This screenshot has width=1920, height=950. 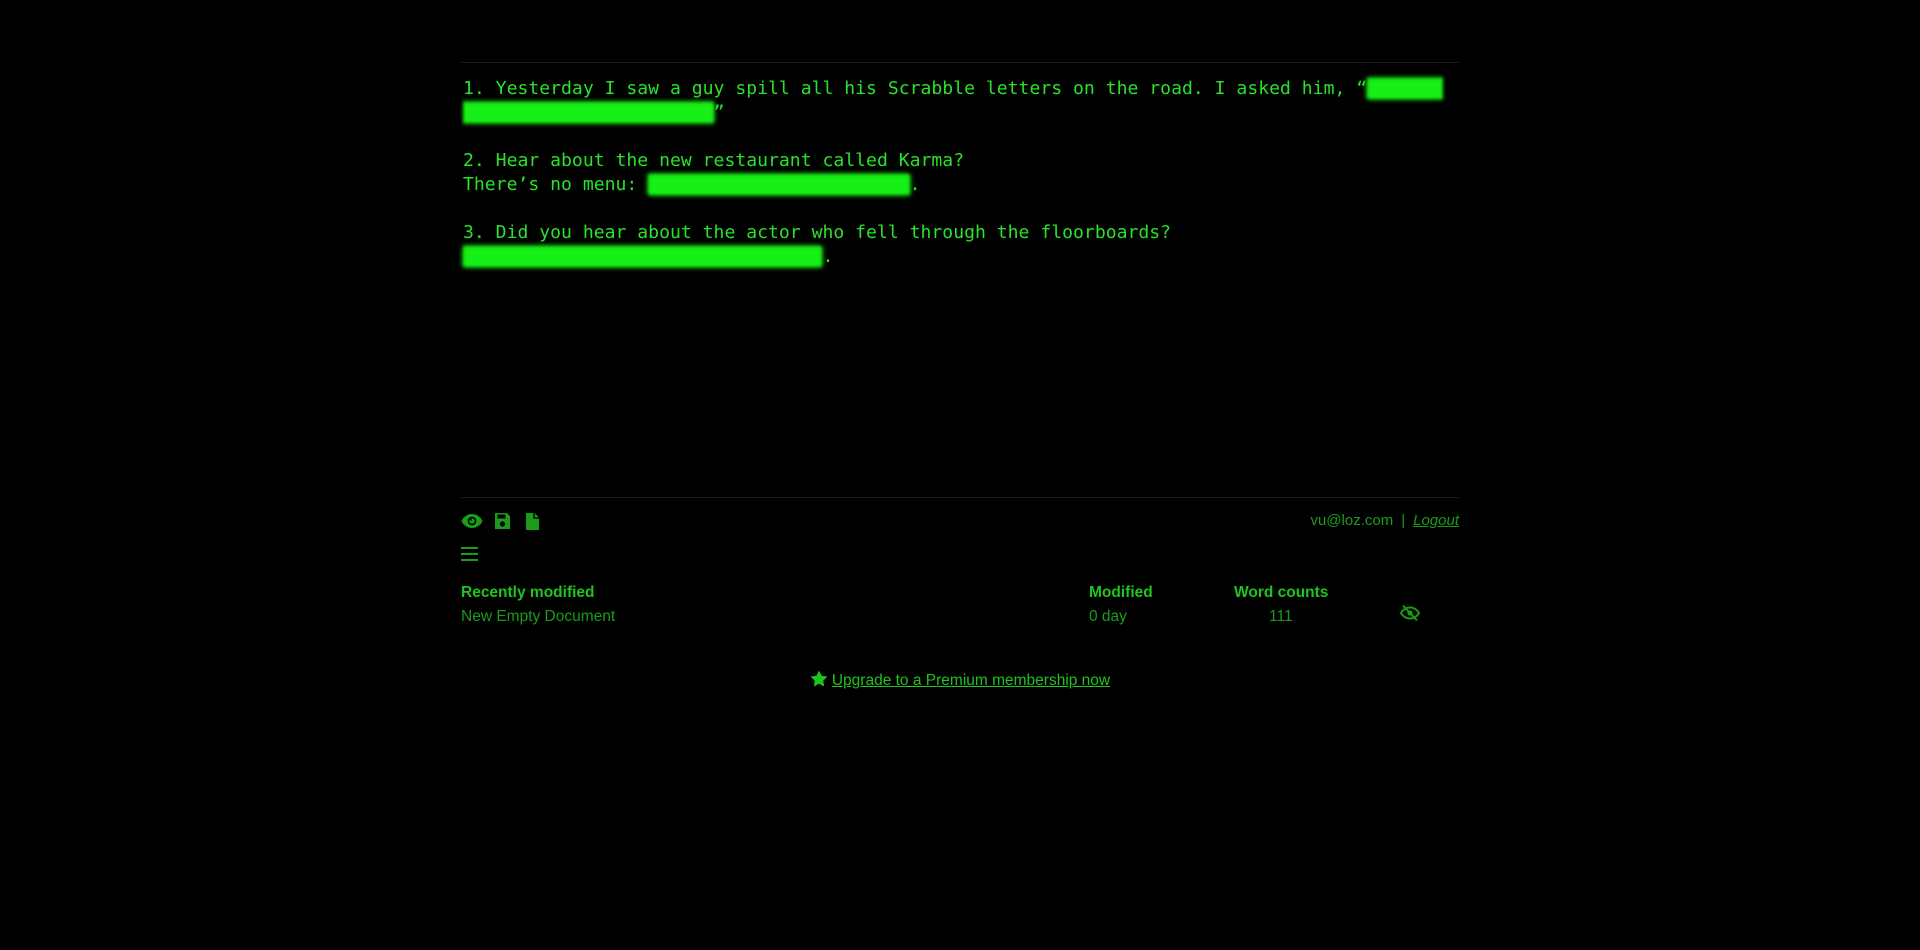 What do you see at coordinates (1352, 520) in the screenshot?
I see `user-email: vu@loz.com` at bounding box center [1352, 520].